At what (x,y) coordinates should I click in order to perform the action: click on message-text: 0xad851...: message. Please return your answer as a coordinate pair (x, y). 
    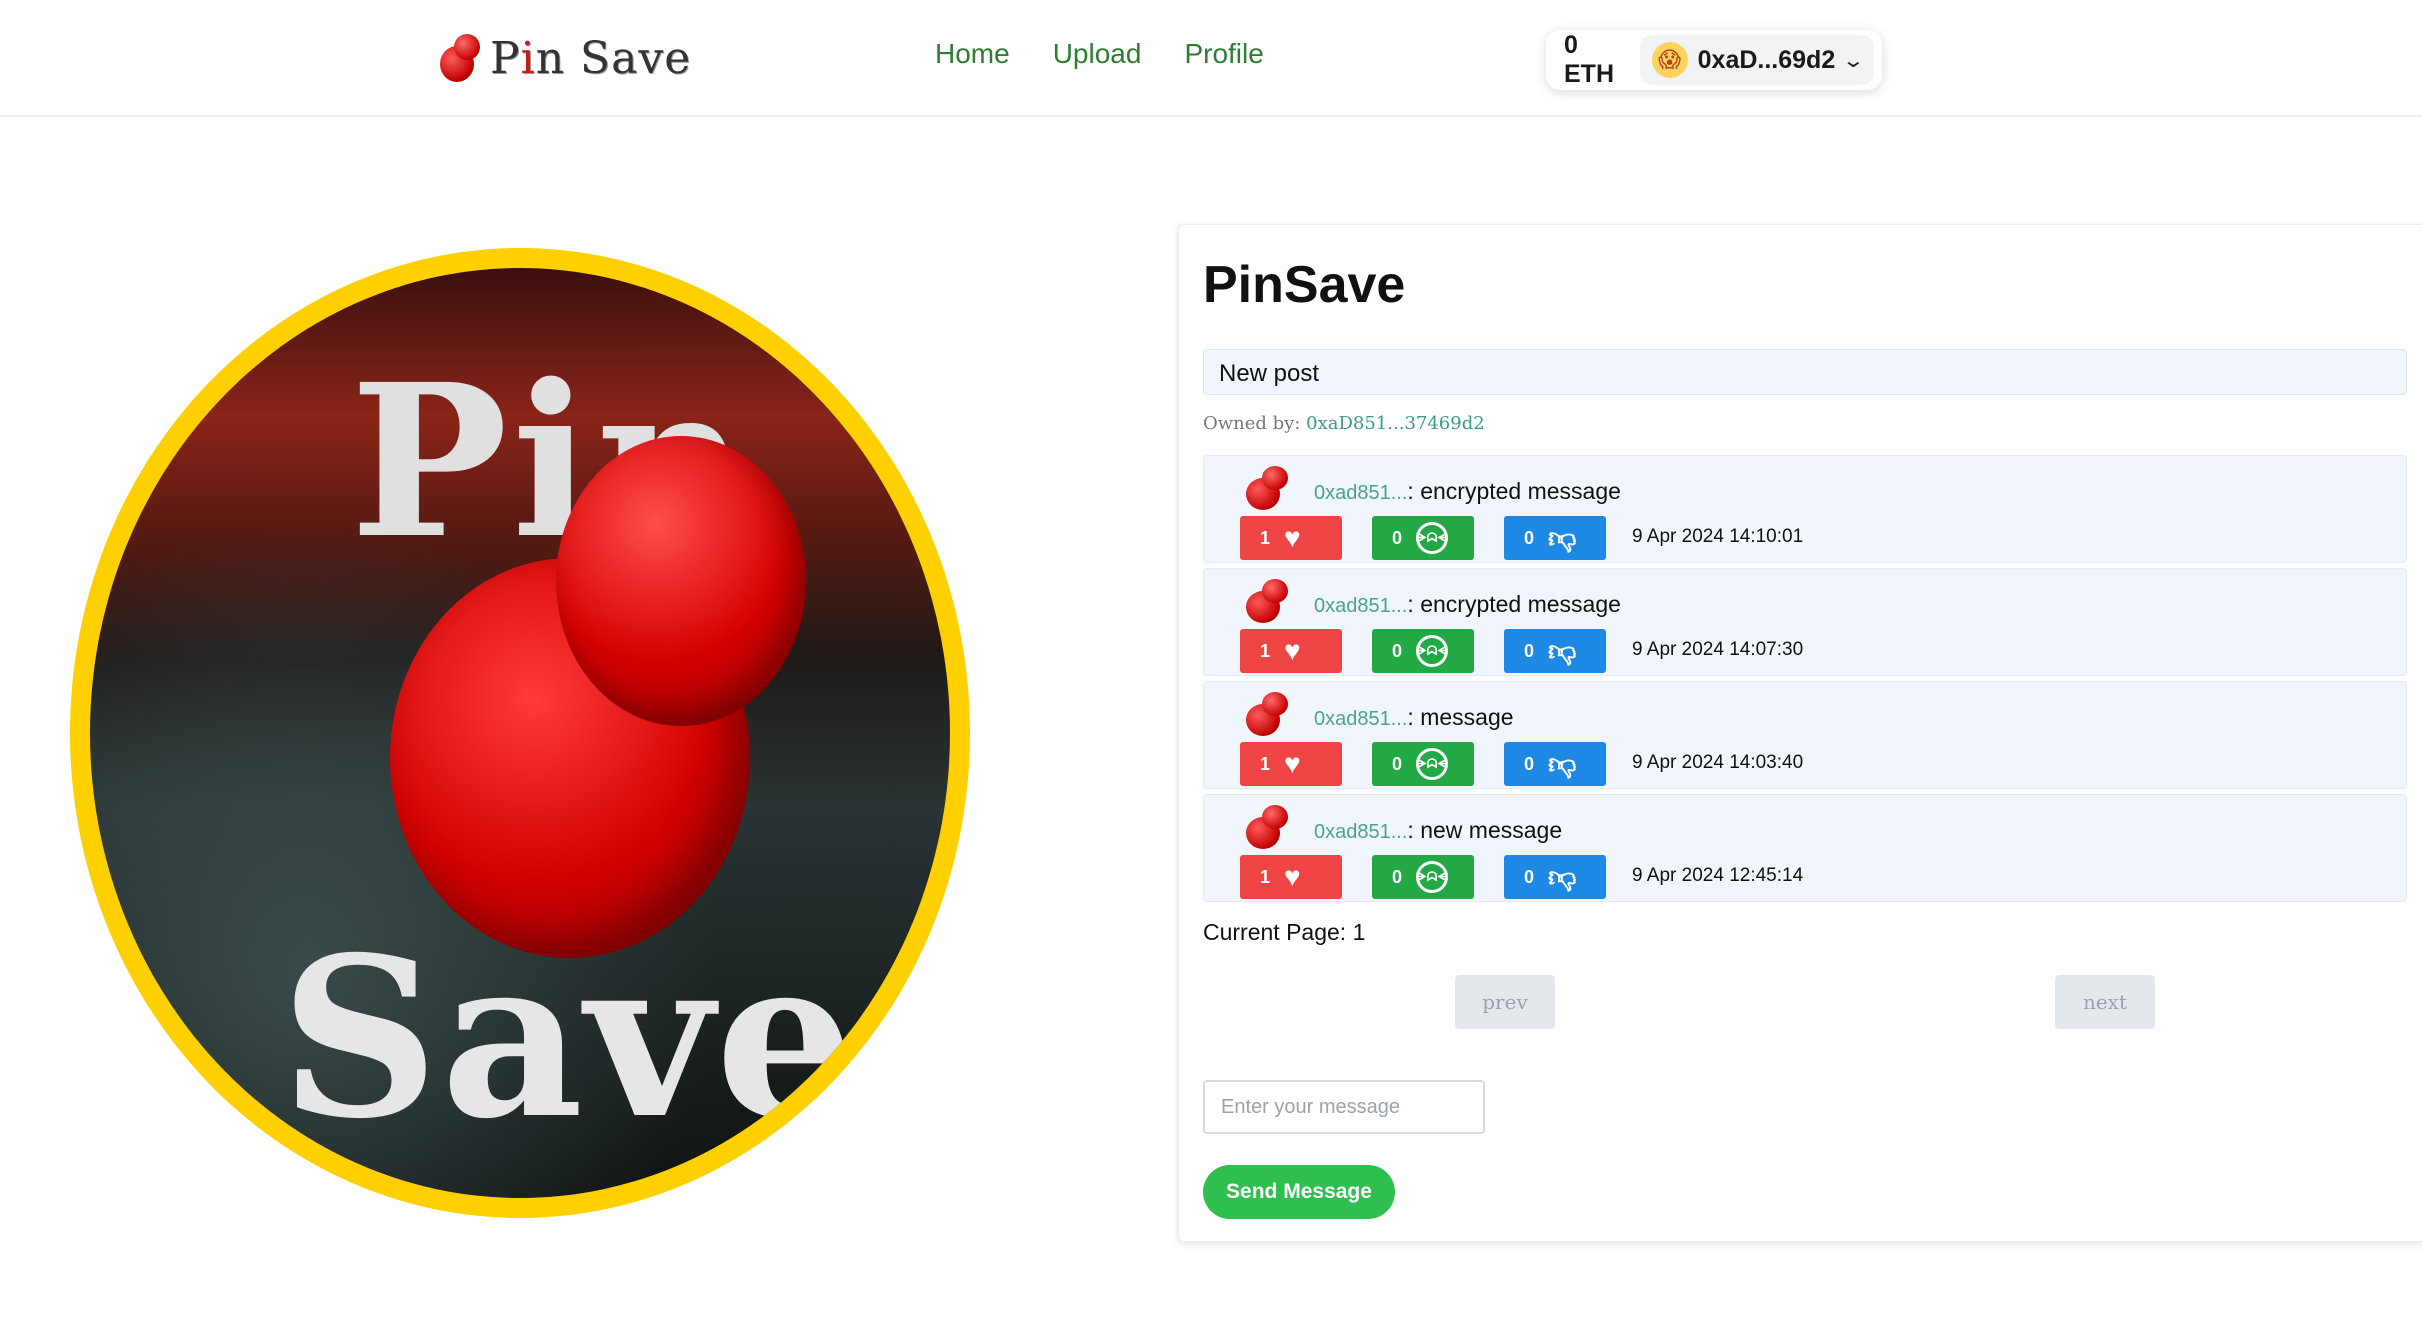
    Looking at the image, I should click on (1414, 717).